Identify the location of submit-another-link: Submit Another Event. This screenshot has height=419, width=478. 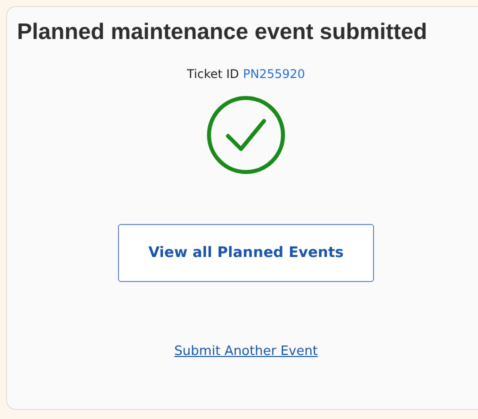
(246, 351).